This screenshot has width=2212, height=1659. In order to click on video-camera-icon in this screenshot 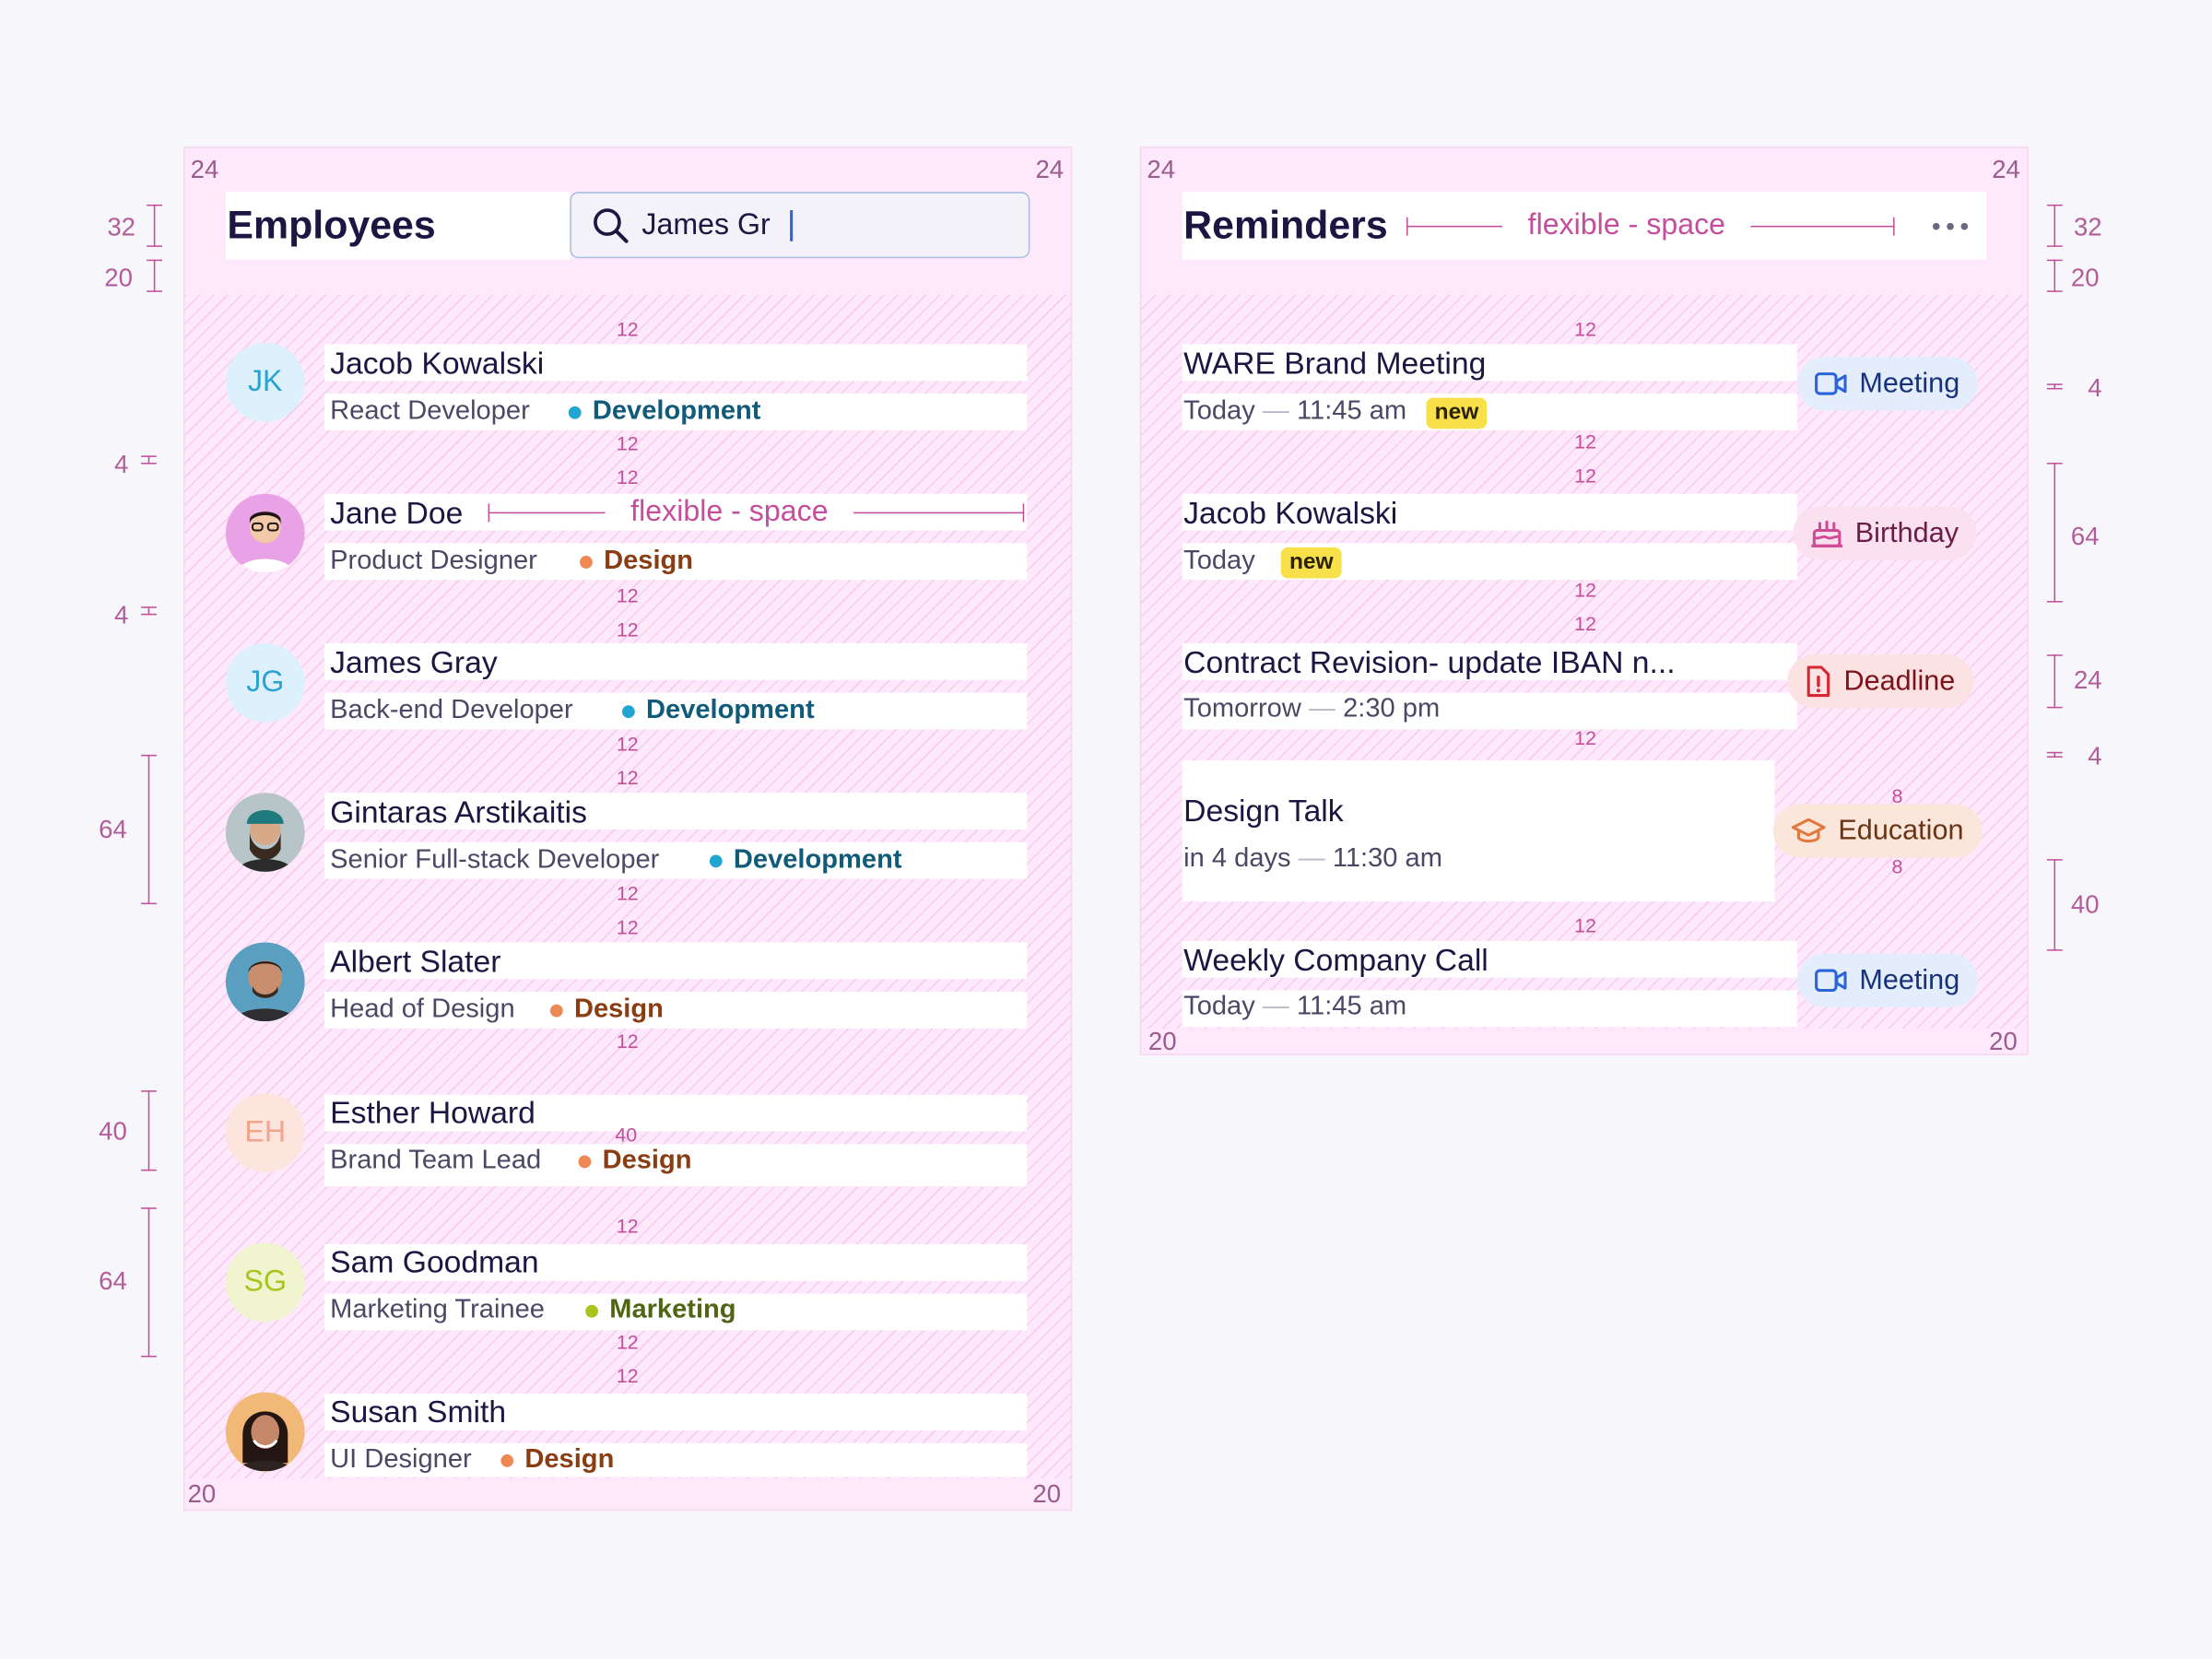, I will do `click(1831, 383)`.